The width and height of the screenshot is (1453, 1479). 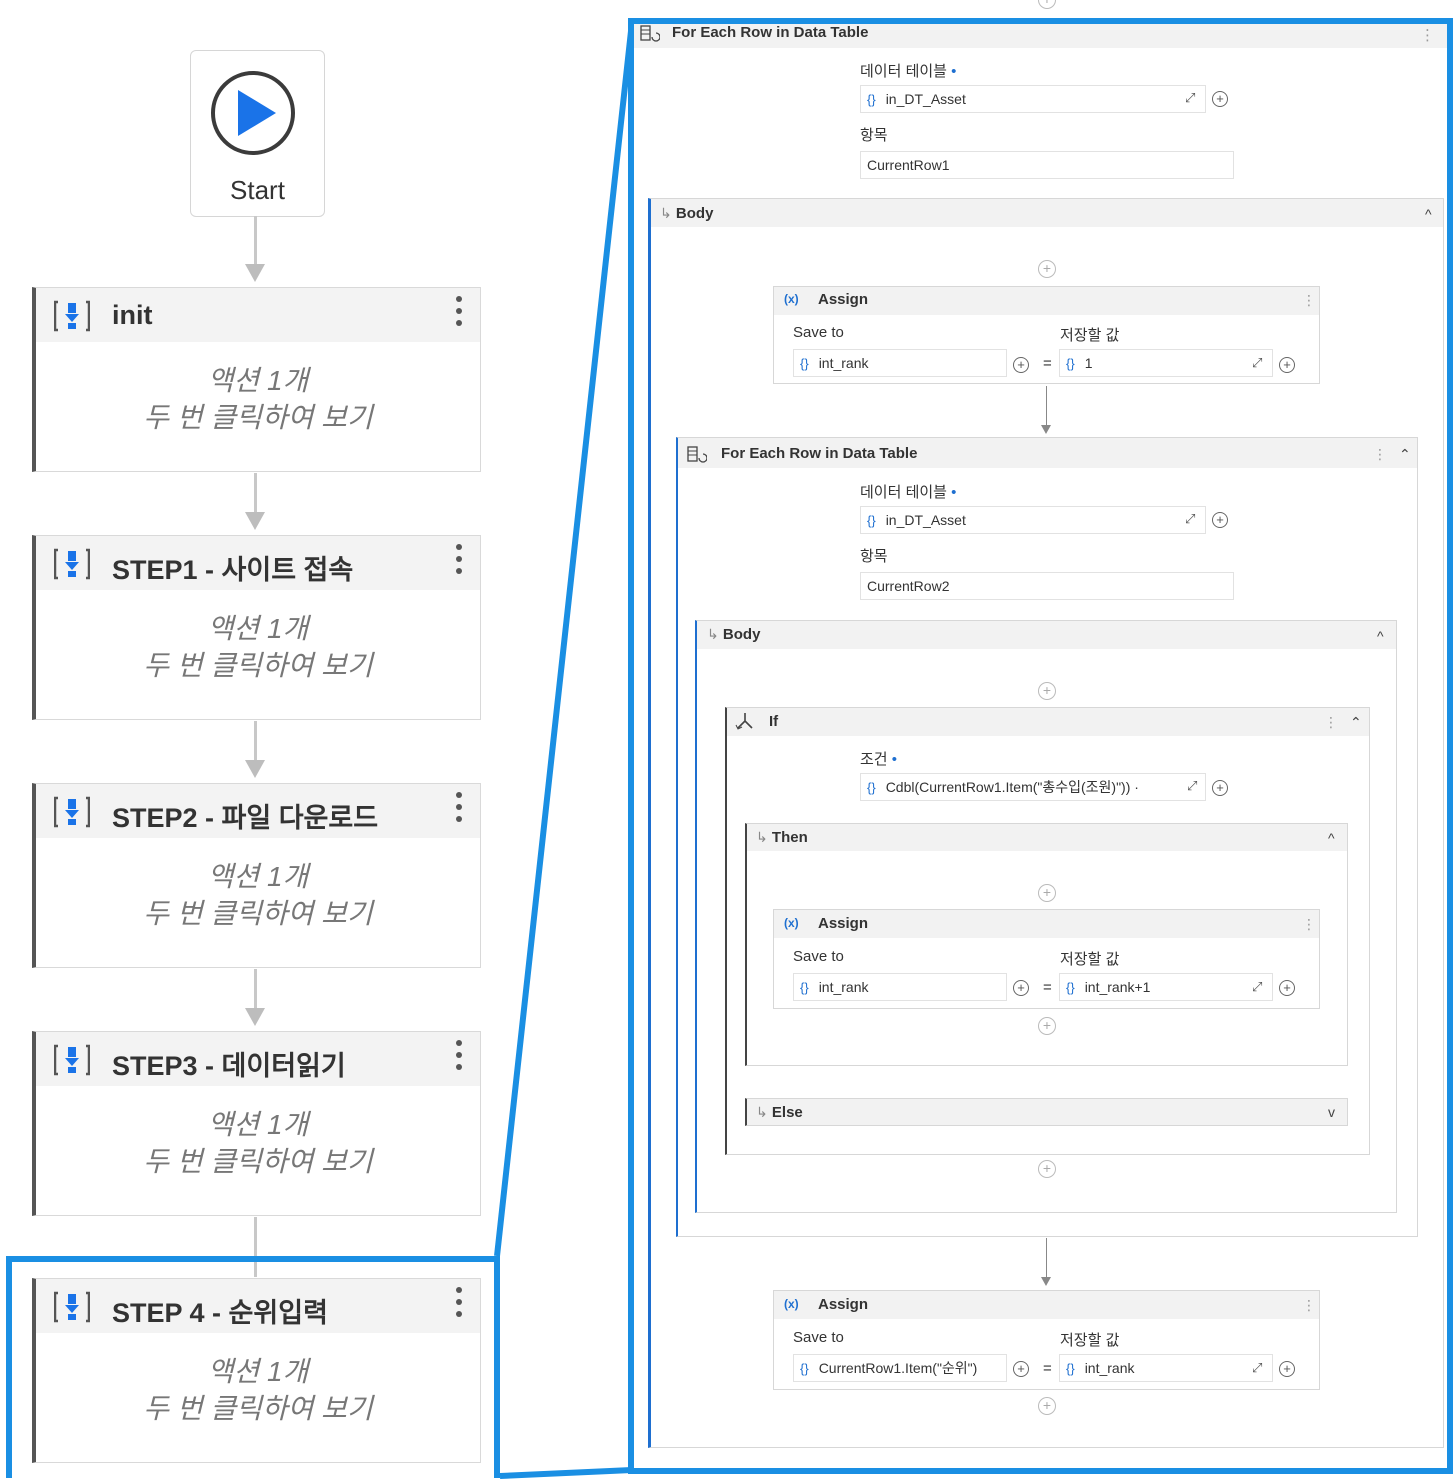 I want to click on sequence-init: init 액션 1개 두 번 클릭하여 보기, so click(x=256, y=379).